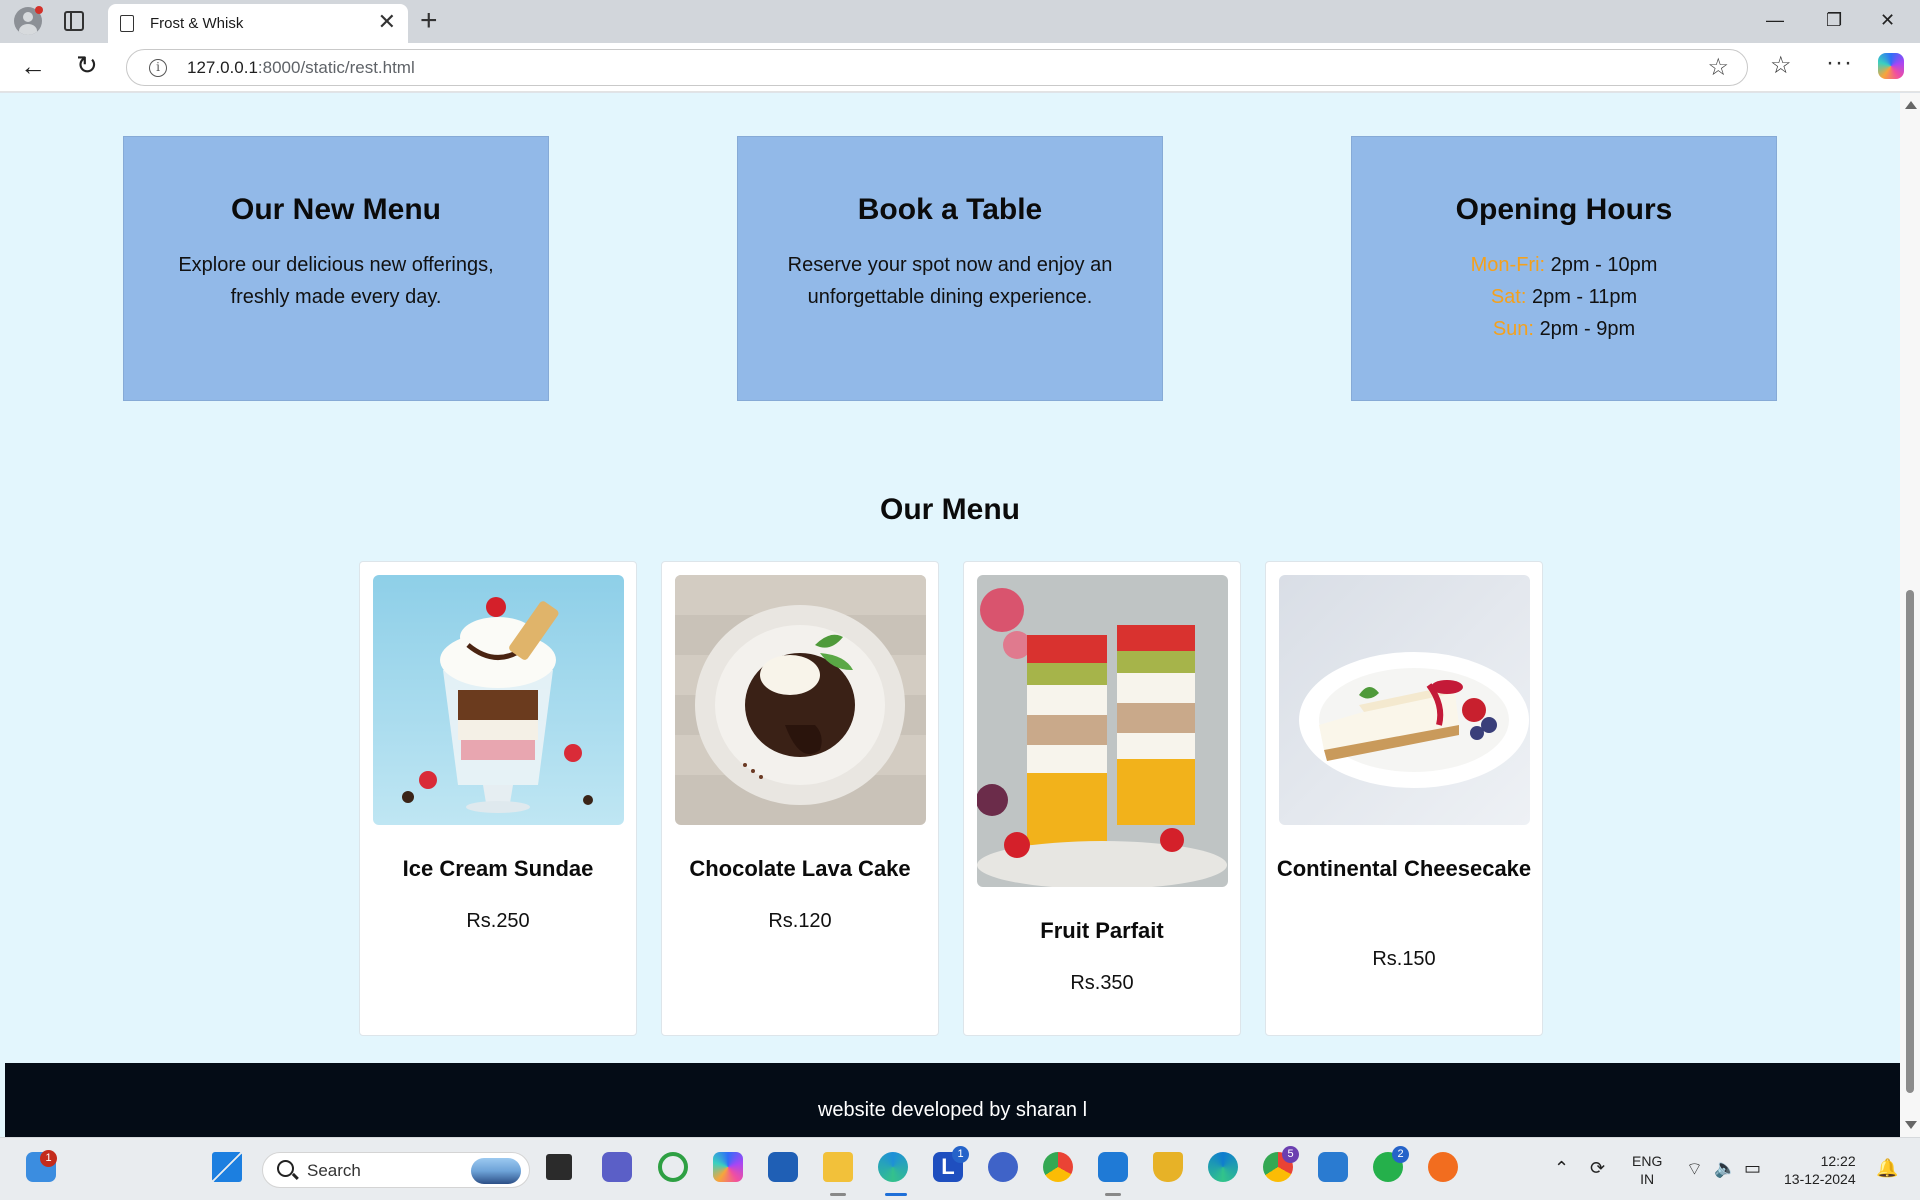 The height and width of the screenshot is (1200, 1920). Describe the element at coordinates (893, 1167) in the screenshot. I see `edge-icon` at that location.